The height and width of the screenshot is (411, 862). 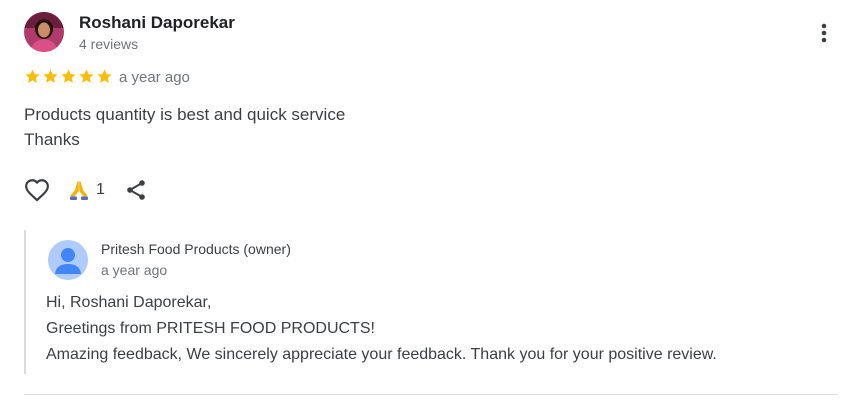 I want to click on owner-reply-line: Hi, Roshani Daporekar,, so click(x=129, y=302).